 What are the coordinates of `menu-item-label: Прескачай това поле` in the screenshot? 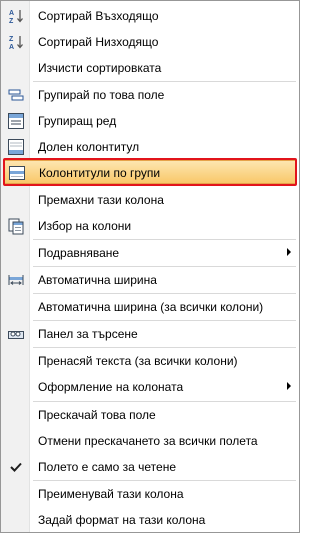 It's located at (97, 415).